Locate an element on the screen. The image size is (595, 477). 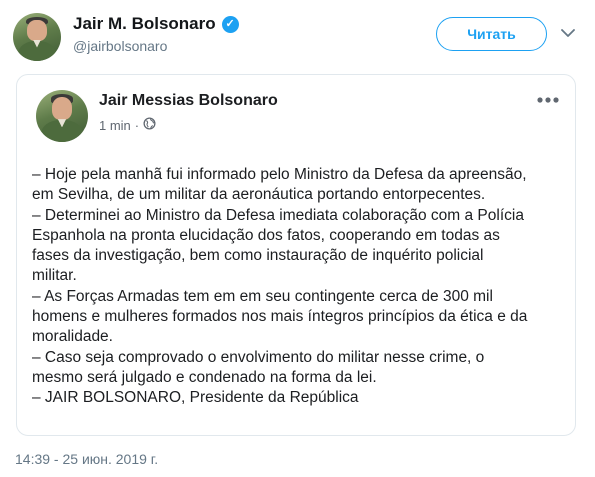
more-options-icon is located at coordinates (548, 100).